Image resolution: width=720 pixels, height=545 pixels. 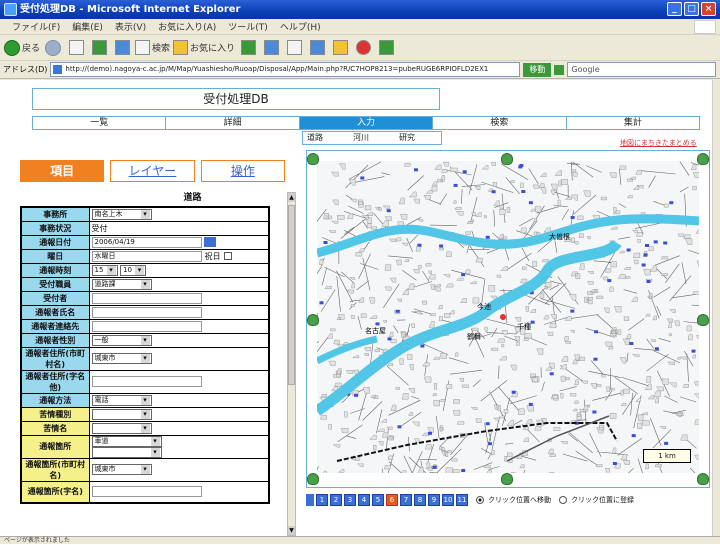 What do you see at coordinates (364, 500) in the screenshot?
I see `zoom-level-button: 4` at bounding box center [364, 500].